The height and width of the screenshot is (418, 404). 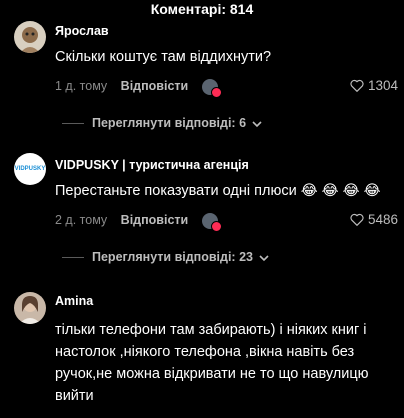 I want to click on like-button: 5486, so click(x=374, y=220).